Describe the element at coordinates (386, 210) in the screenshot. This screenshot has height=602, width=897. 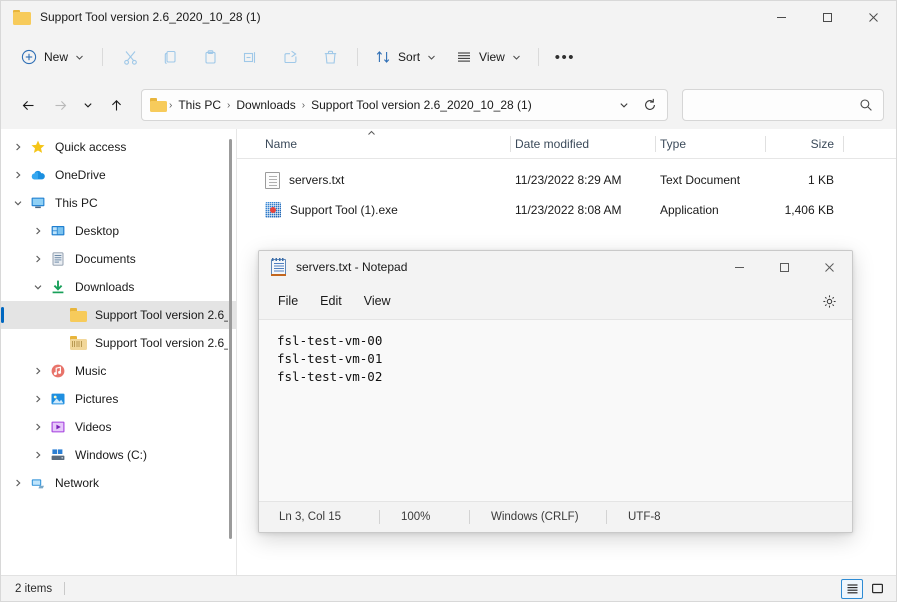
I see `file-name-cell: Support Tool (1).exe` at that location.